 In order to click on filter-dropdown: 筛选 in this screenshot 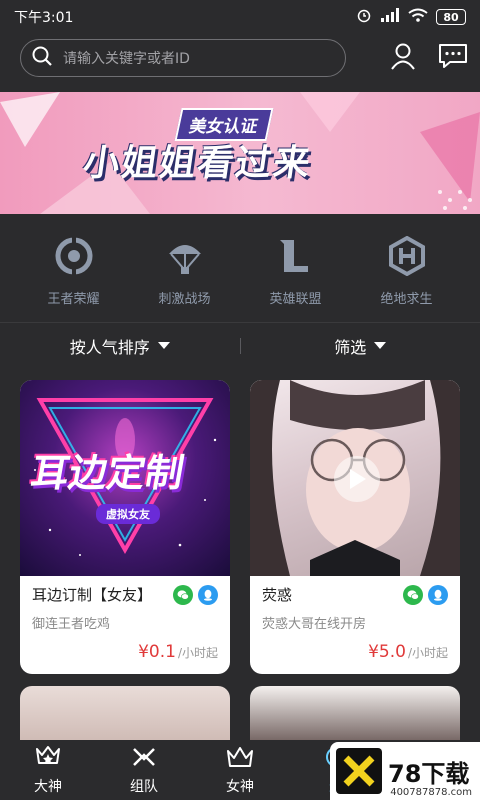, I will do `click(360, 346)`.